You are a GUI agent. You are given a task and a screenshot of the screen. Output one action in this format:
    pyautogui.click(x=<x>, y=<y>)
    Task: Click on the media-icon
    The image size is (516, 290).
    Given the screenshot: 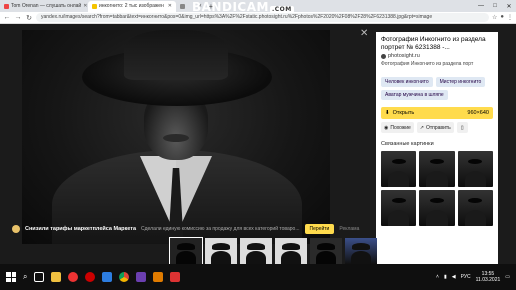 What is the action you would take?
    pyautogui.click(x=141, y=277)
    